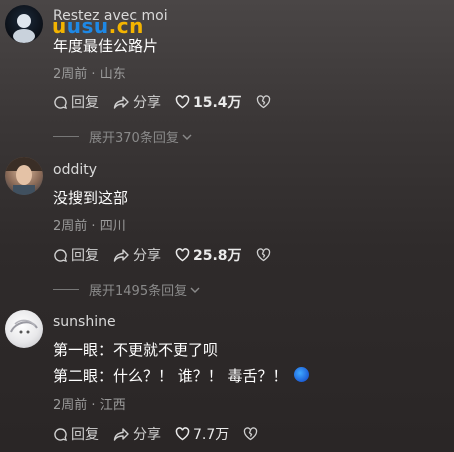 The height and width of the screenshot is (452, 454). I want to click on expand-label: 展开1495条回复, so click(138, 291).